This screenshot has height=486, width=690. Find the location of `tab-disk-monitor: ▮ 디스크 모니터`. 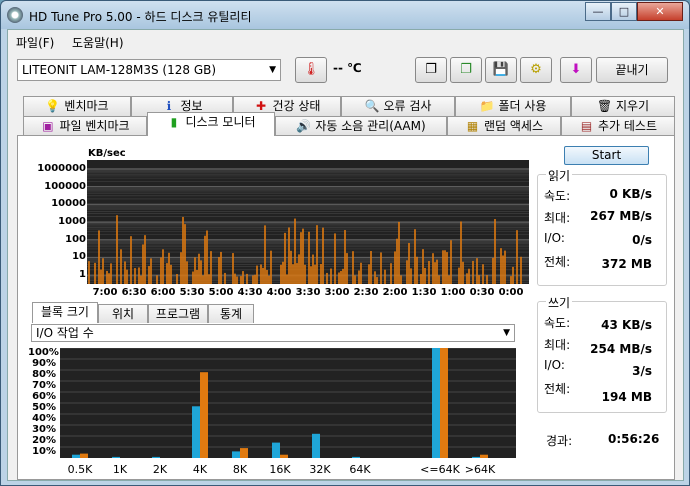

tab-disk-monitor: ▮ 디스크 모니터 is located at coordinates (211, 124).